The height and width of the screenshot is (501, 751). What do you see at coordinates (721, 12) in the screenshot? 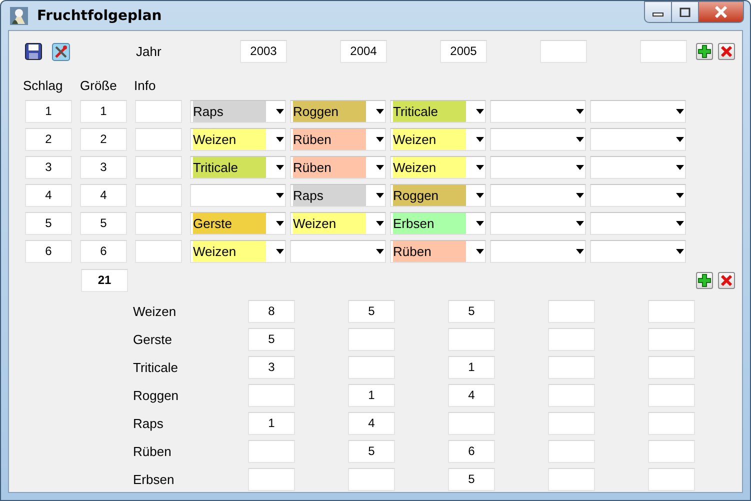
I see `close-button` at bounding box center [721, 12].